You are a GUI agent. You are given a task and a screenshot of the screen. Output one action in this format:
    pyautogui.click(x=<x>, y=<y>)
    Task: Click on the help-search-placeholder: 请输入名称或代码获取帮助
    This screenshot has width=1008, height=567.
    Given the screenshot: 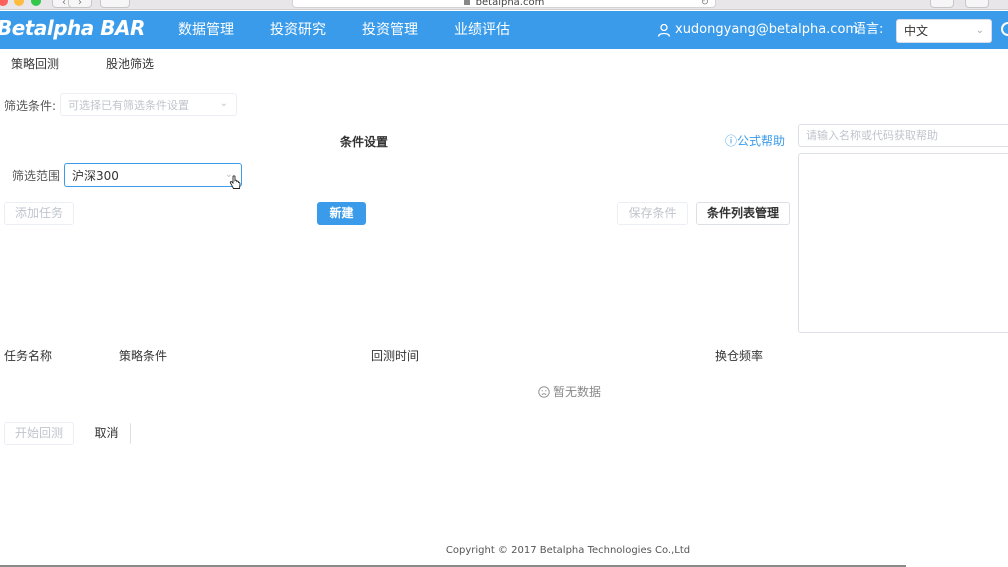 What is the action you would take?
    pyautogui.click(x=872, y=135)
    